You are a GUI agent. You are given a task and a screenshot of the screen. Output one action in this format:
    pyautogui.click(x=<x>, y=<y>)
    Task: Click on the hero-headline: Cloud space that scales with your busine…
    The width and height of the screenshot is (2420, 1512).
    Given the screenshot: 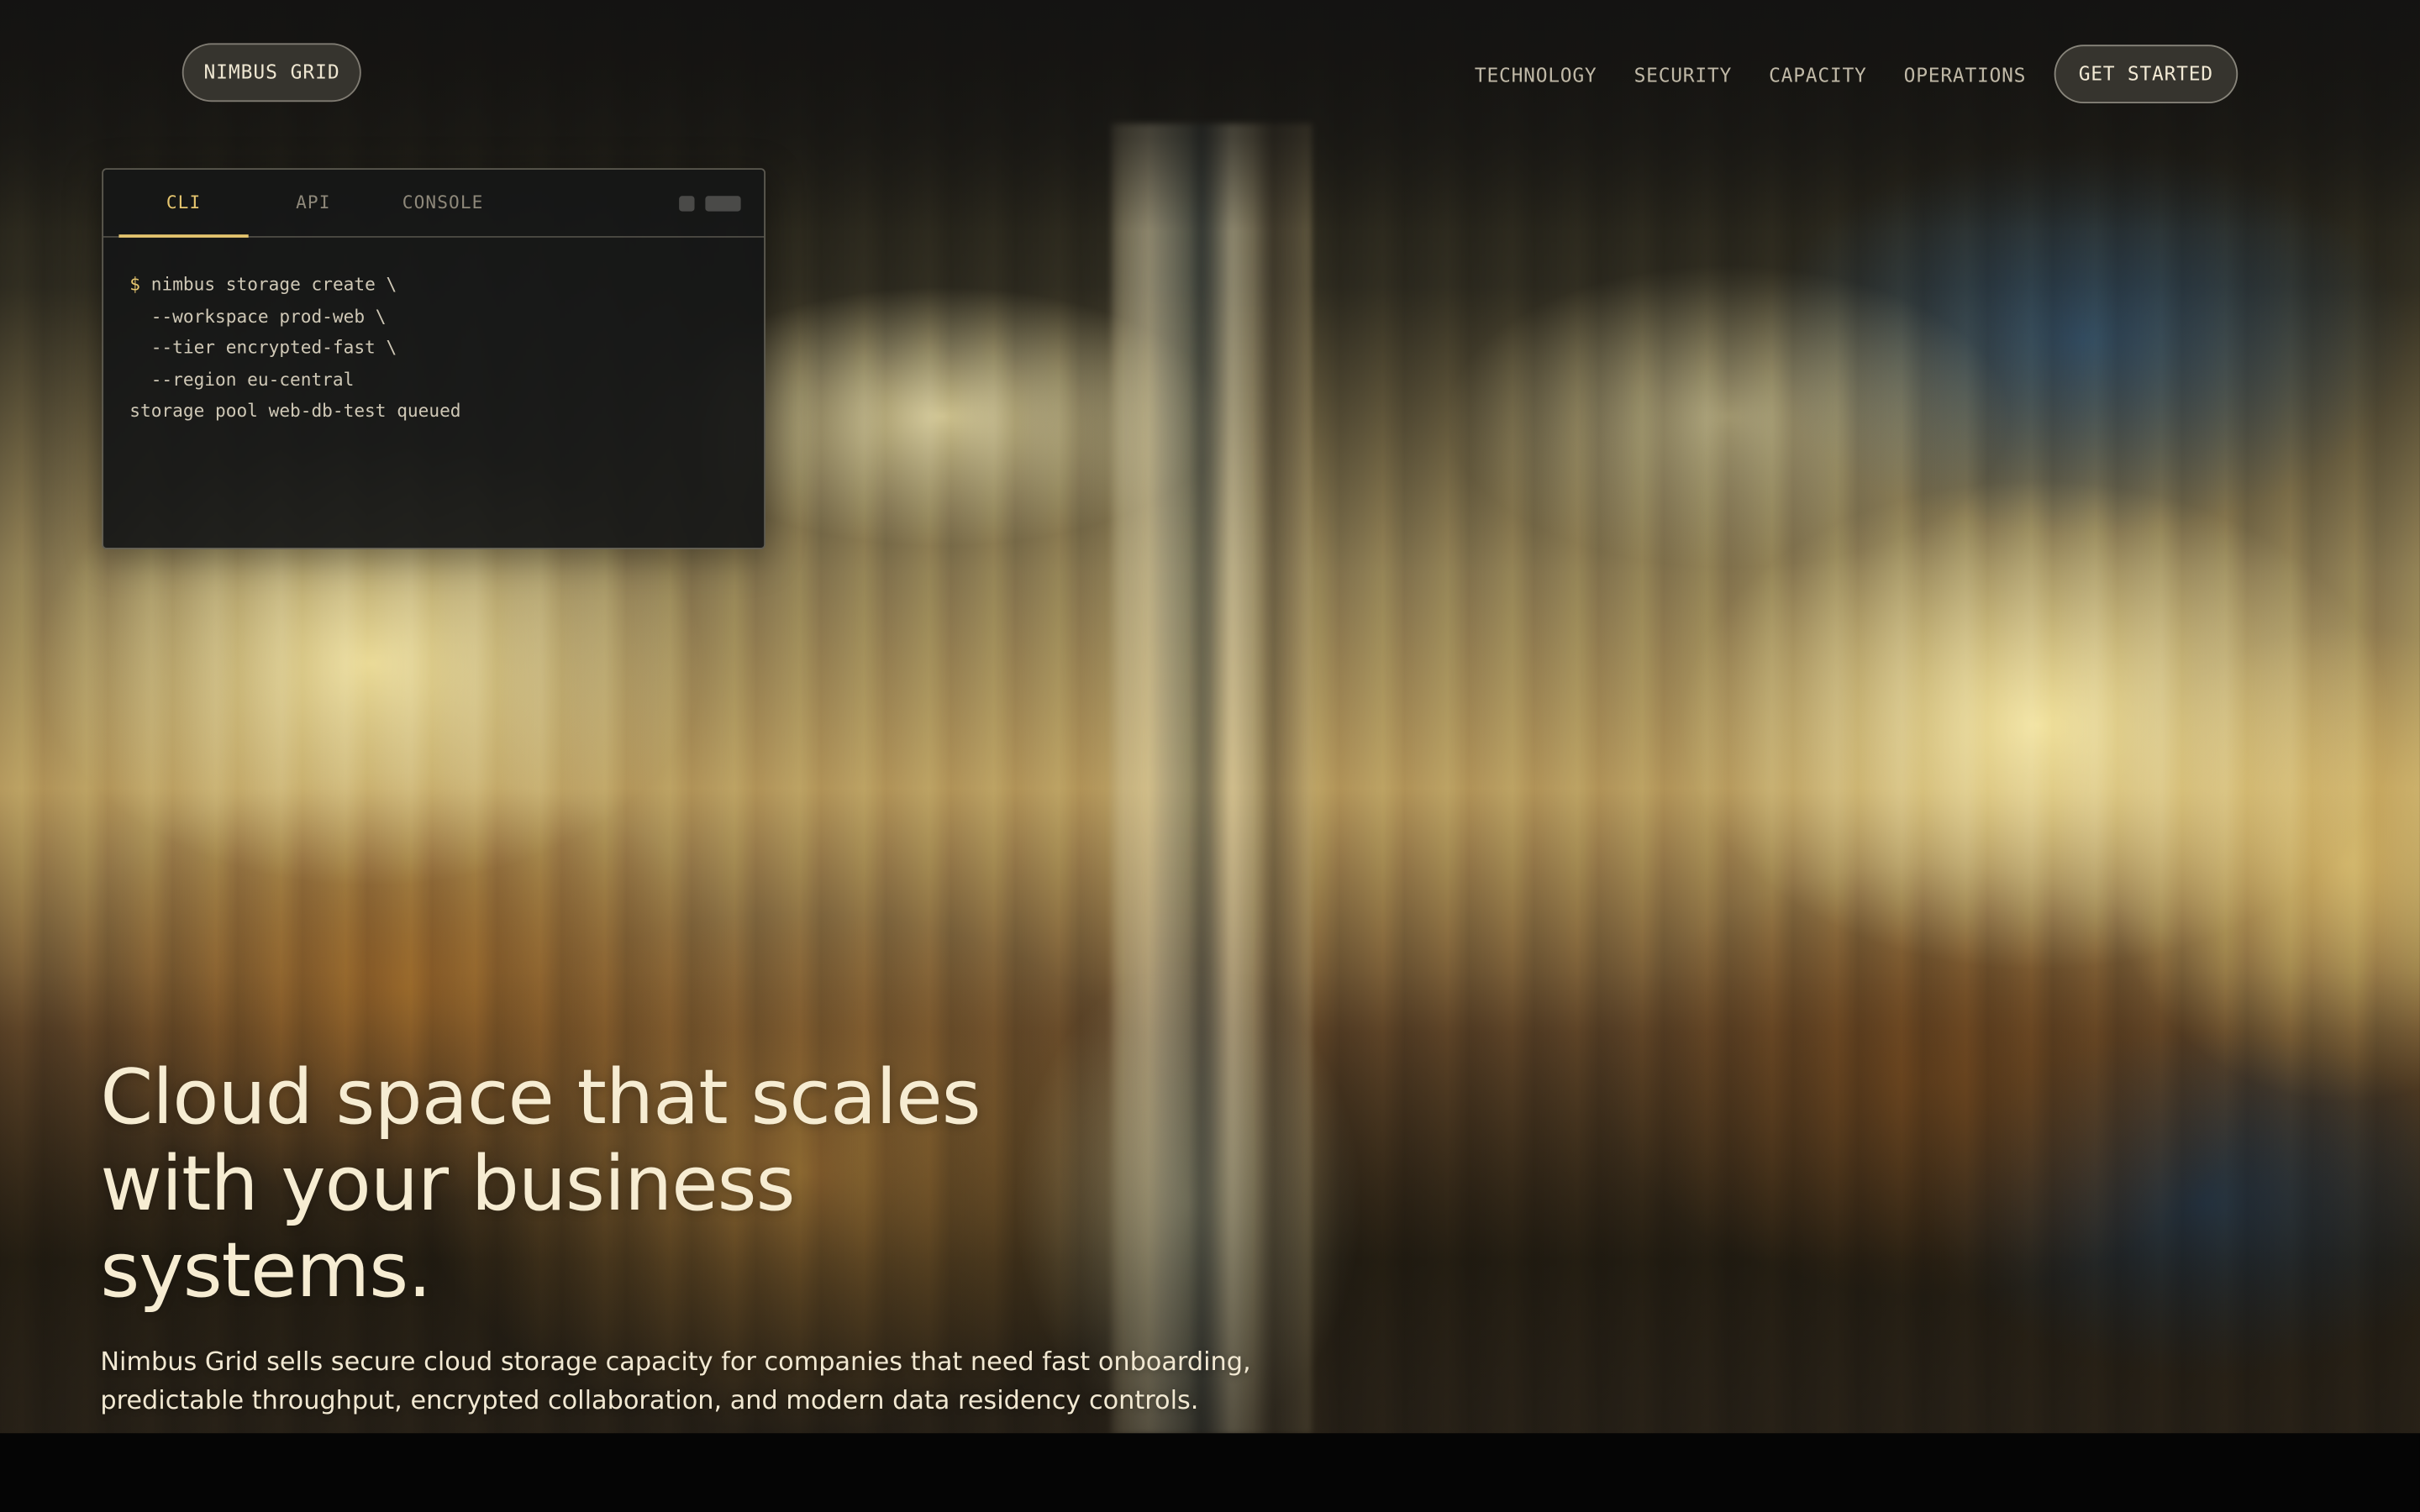 What is the action you would take?
    pyautogui.click(x=593, y=1184)
    